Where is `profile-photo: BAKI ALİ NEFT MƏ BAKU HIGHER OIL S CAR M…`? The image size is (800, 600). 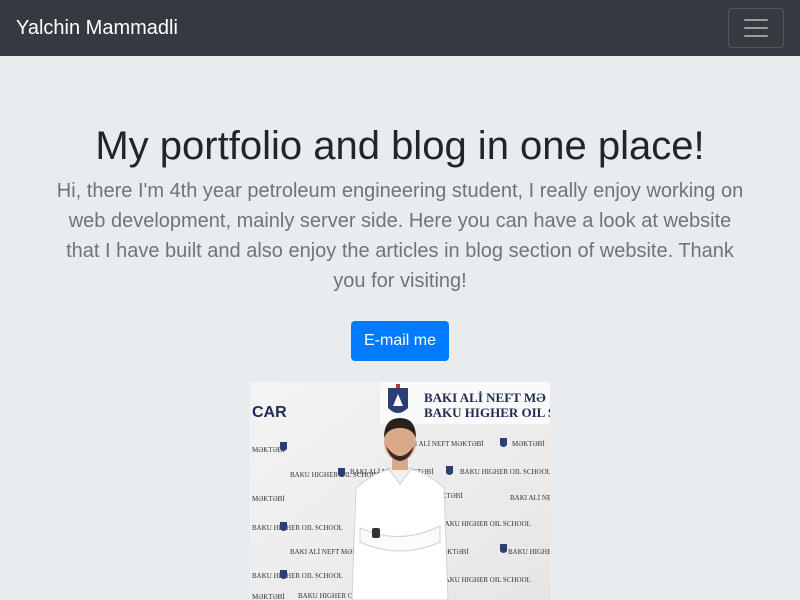
profile-photo: BAKI ALİ NEFT MƏ BAKU HIGHER OIL S CAR M… is located at coordinates (400, 491).